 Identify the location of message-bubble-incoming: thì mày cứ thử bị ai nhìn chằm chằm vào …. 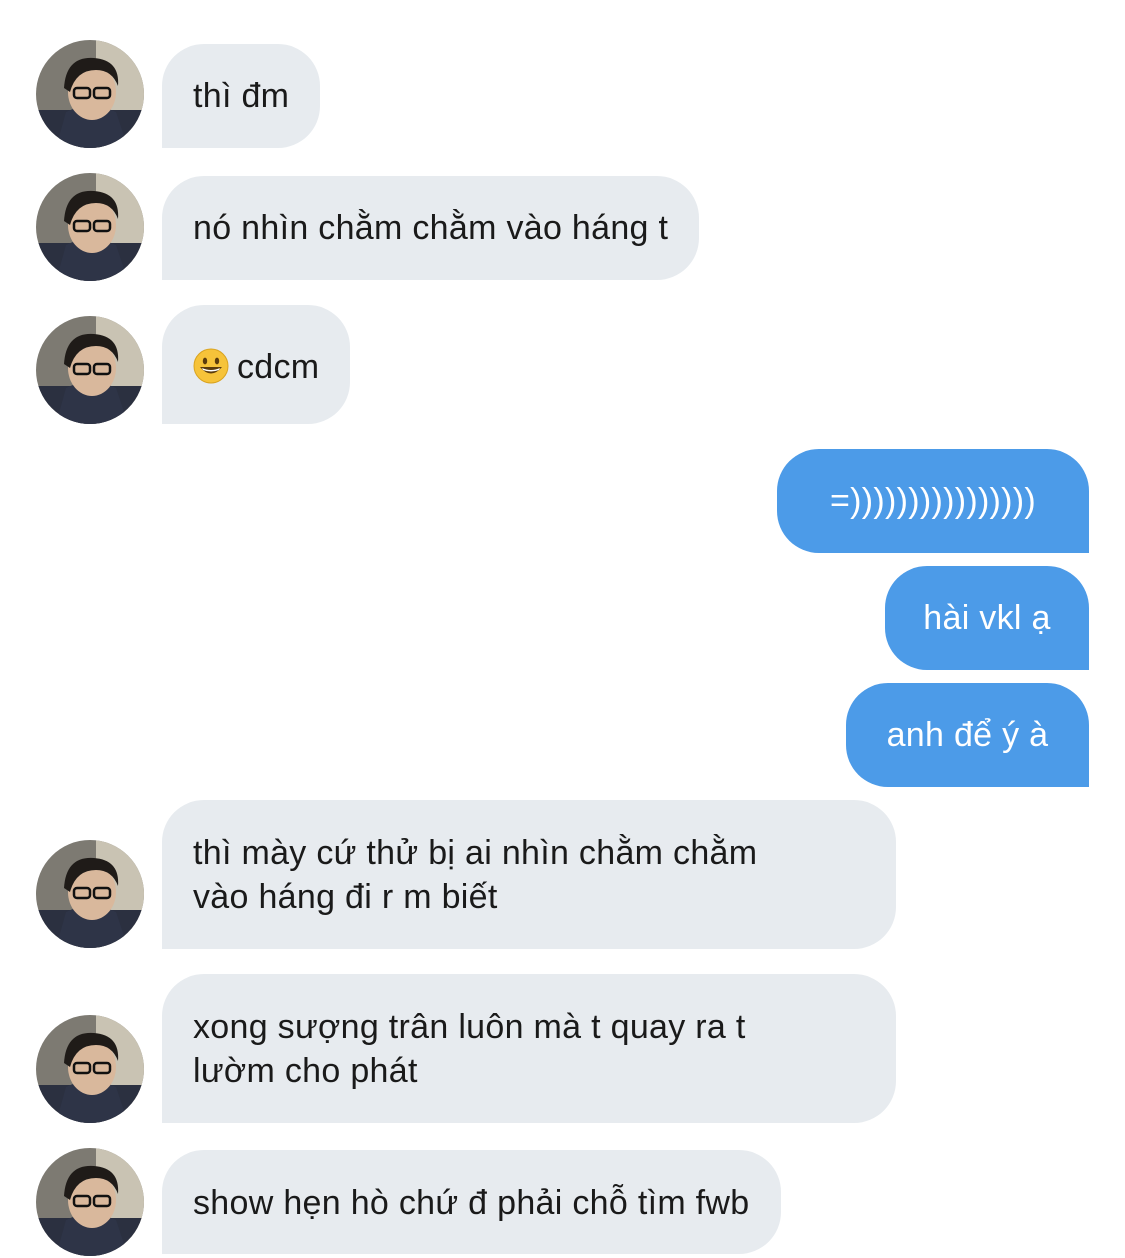
(529, 874).